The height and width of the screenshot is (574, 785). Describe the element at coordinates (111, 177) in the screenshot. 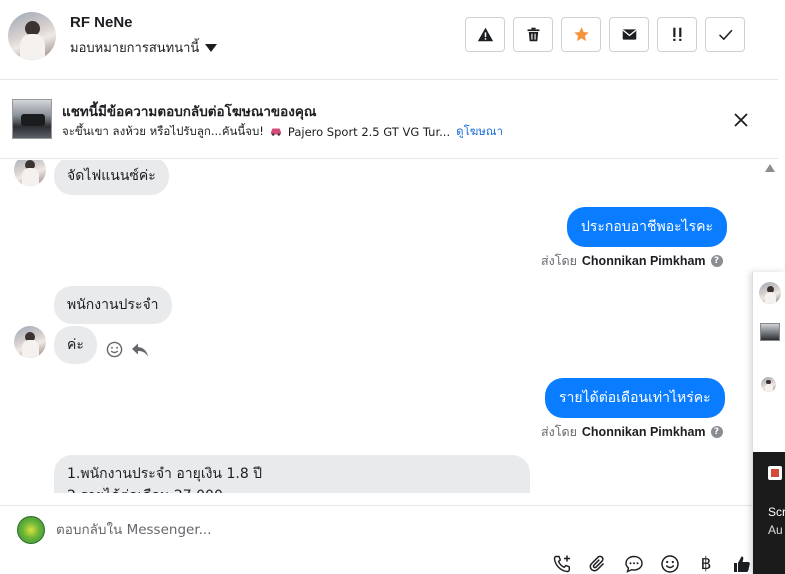

I see `incoming-message: จัดไฟแนนซ์ค่ะ` at that location.